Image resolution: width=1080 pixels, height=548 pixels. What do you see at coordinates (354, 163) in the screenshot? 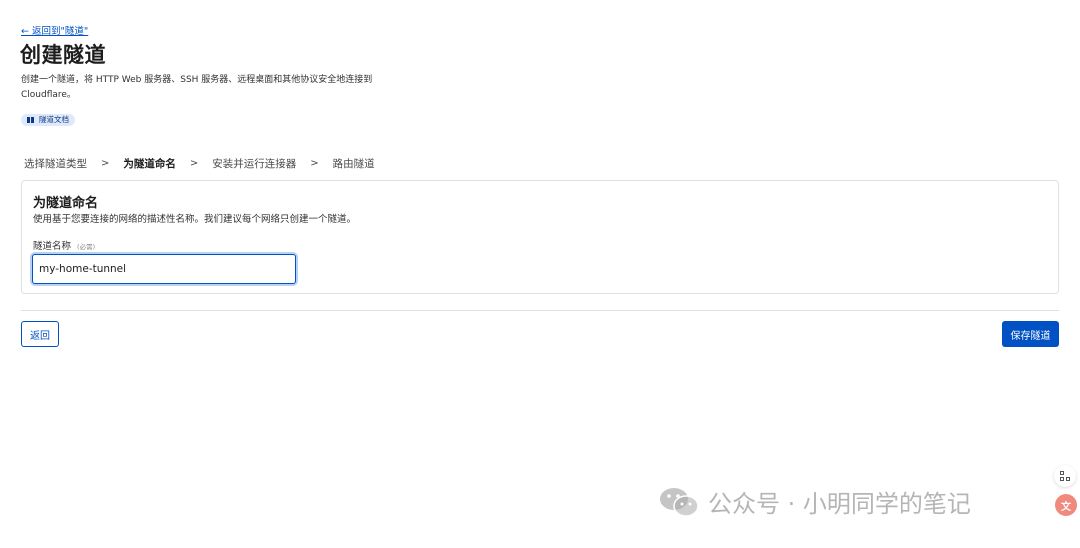
I see `step-route-tunnel: 路由隧道` at bounding box center [354, 163].